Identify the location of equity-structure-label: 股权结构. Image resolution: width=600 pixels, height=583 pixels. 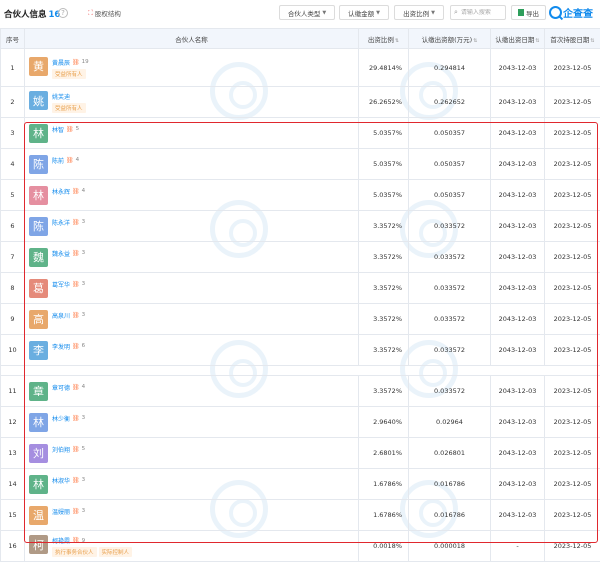
(107, 14).